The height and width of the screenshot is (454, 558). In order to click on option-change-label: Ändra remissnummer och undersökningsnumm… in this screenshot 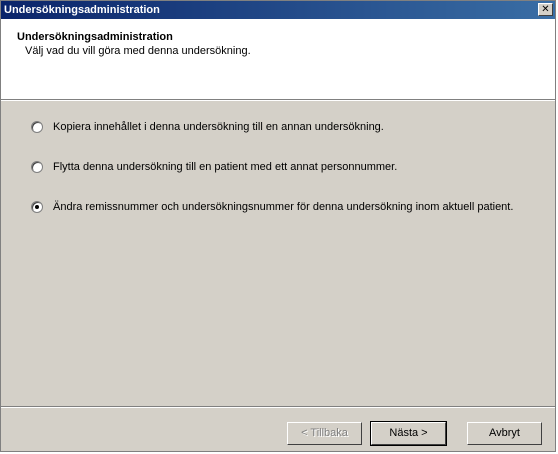, I will do `click(283, 207)`.